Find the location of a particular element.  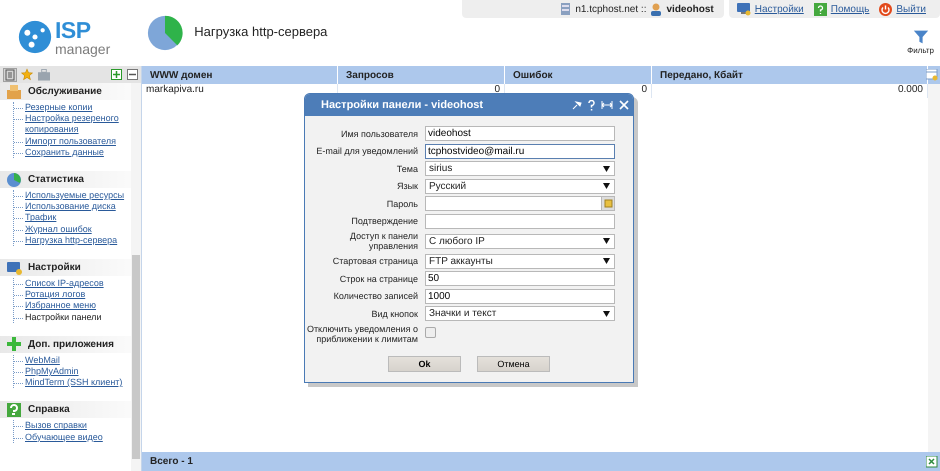

sidebar-item: Сохранить данные is located at coordinates (64, 152).